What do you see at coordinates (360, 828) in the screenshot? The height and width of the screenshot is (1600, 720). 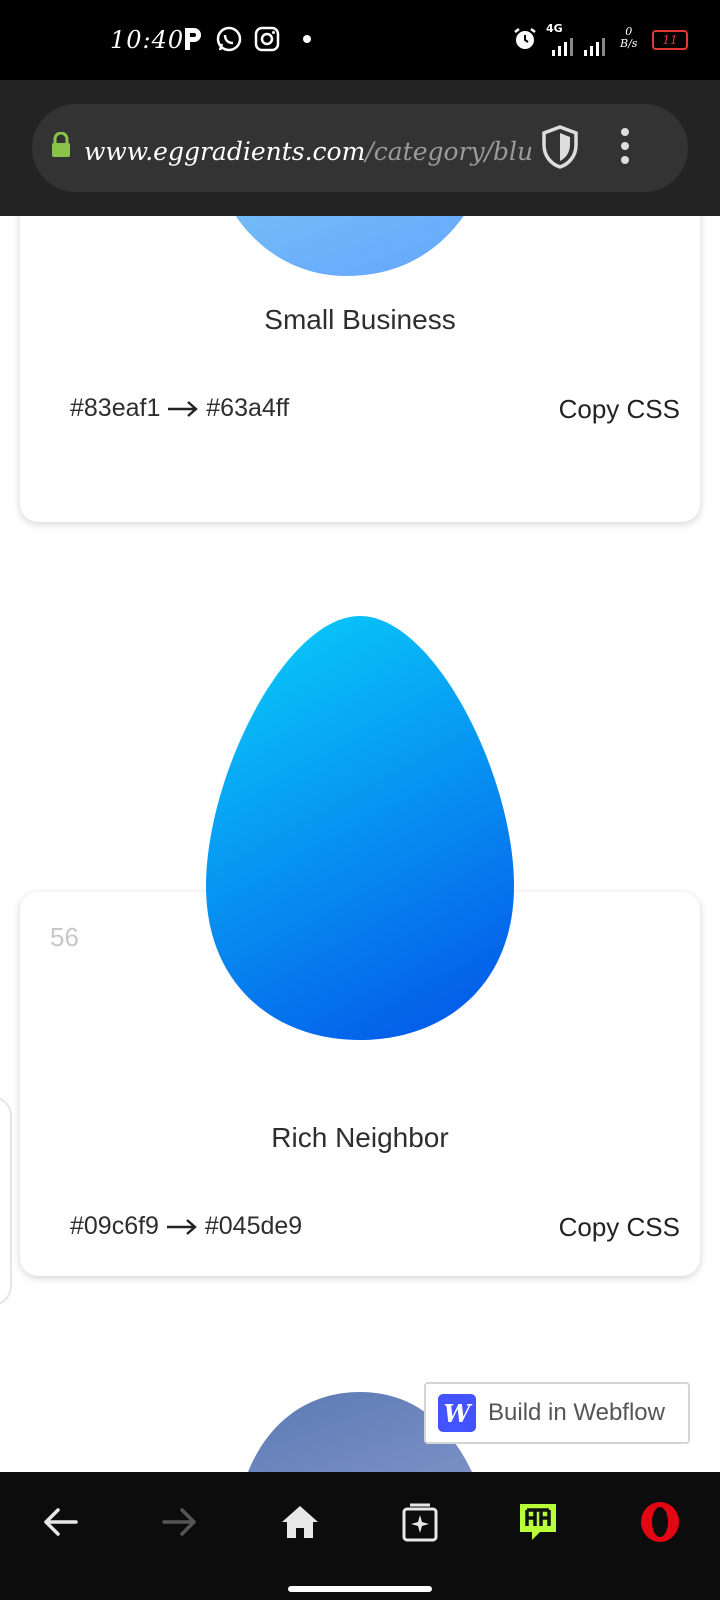 I see `egg-gradient-rich-neighbor` at bounding box center [360, 828].